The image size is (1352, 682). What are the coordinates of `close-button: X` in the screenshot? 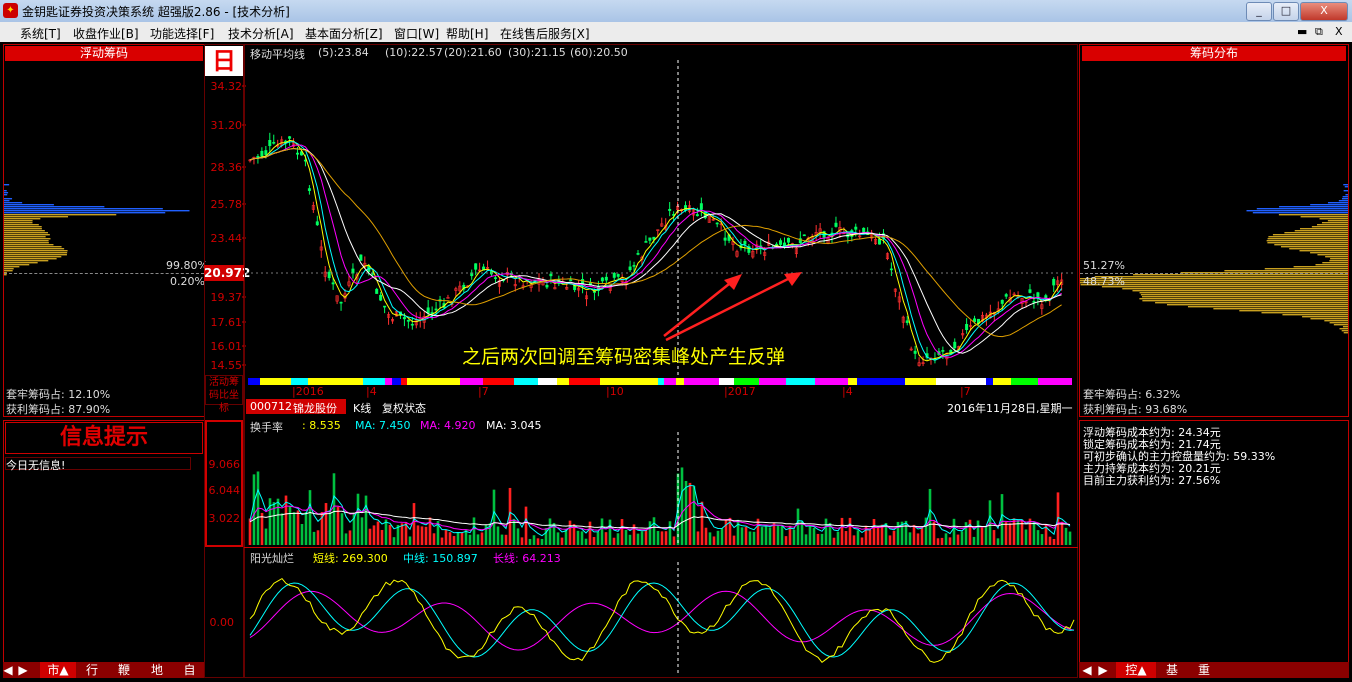 It's located at (1324, 11).